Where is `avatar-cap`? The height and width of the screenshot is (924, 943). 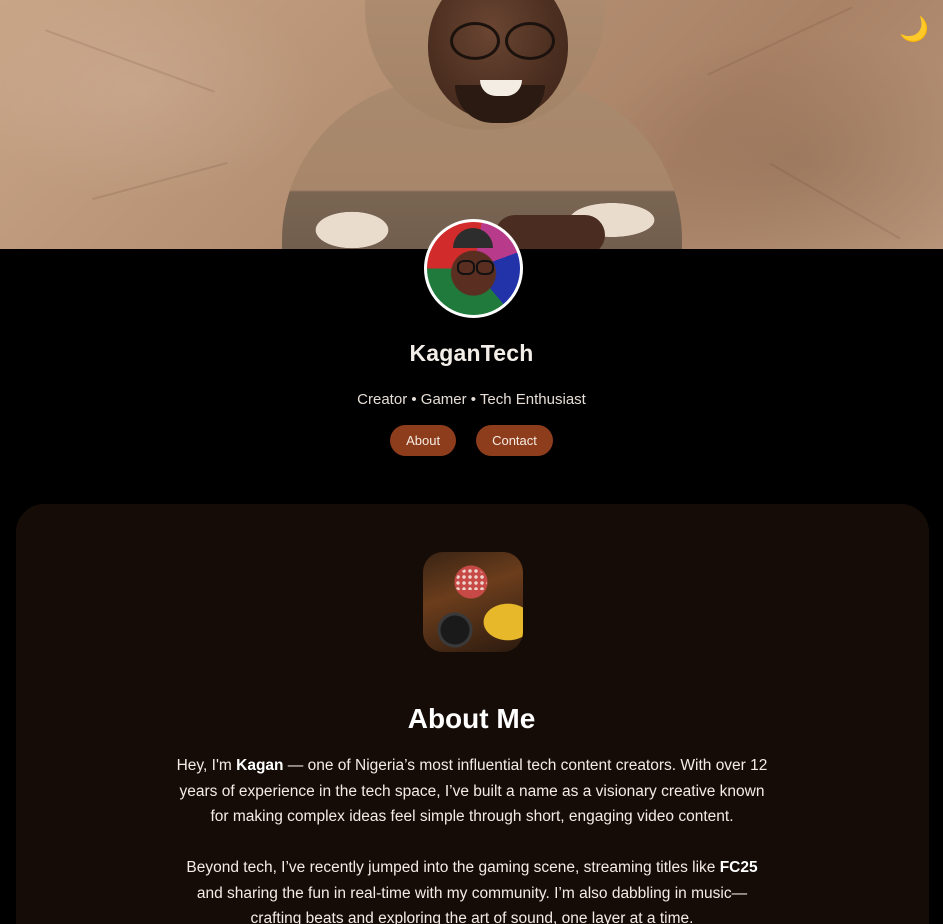
avatar-cap is located at coordinates (473, 238).